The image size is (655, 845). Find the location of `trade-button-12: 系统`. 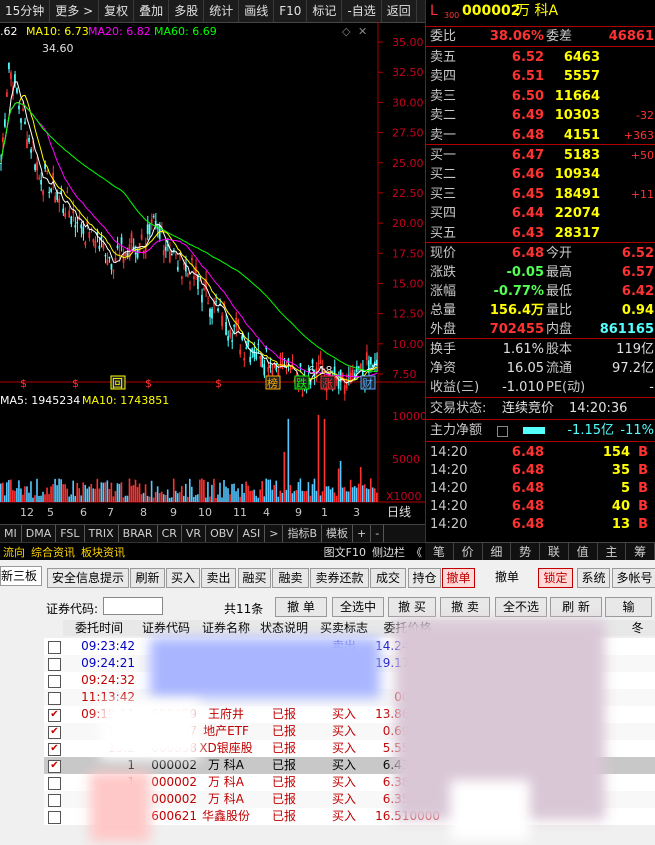

trade-button-12: 系统 is located at coordinates (593, 578).